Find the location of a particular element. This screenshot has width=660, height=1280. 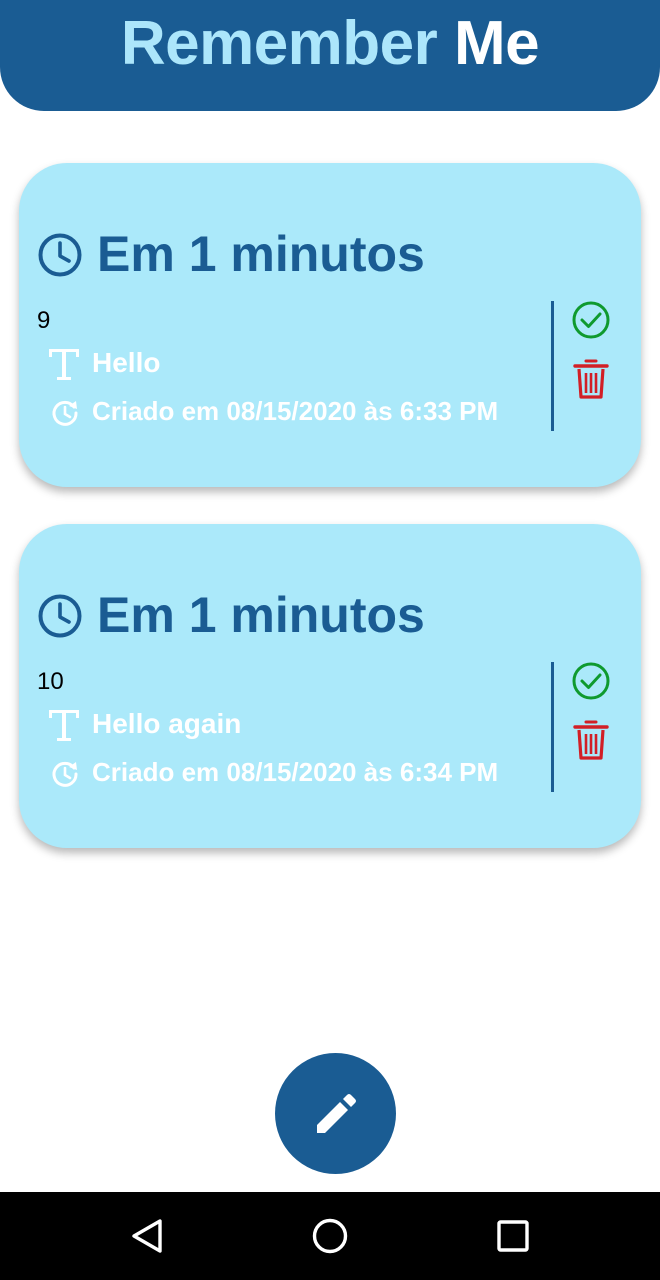

app-title-part1: Remember is located at coordinates (279, 43).